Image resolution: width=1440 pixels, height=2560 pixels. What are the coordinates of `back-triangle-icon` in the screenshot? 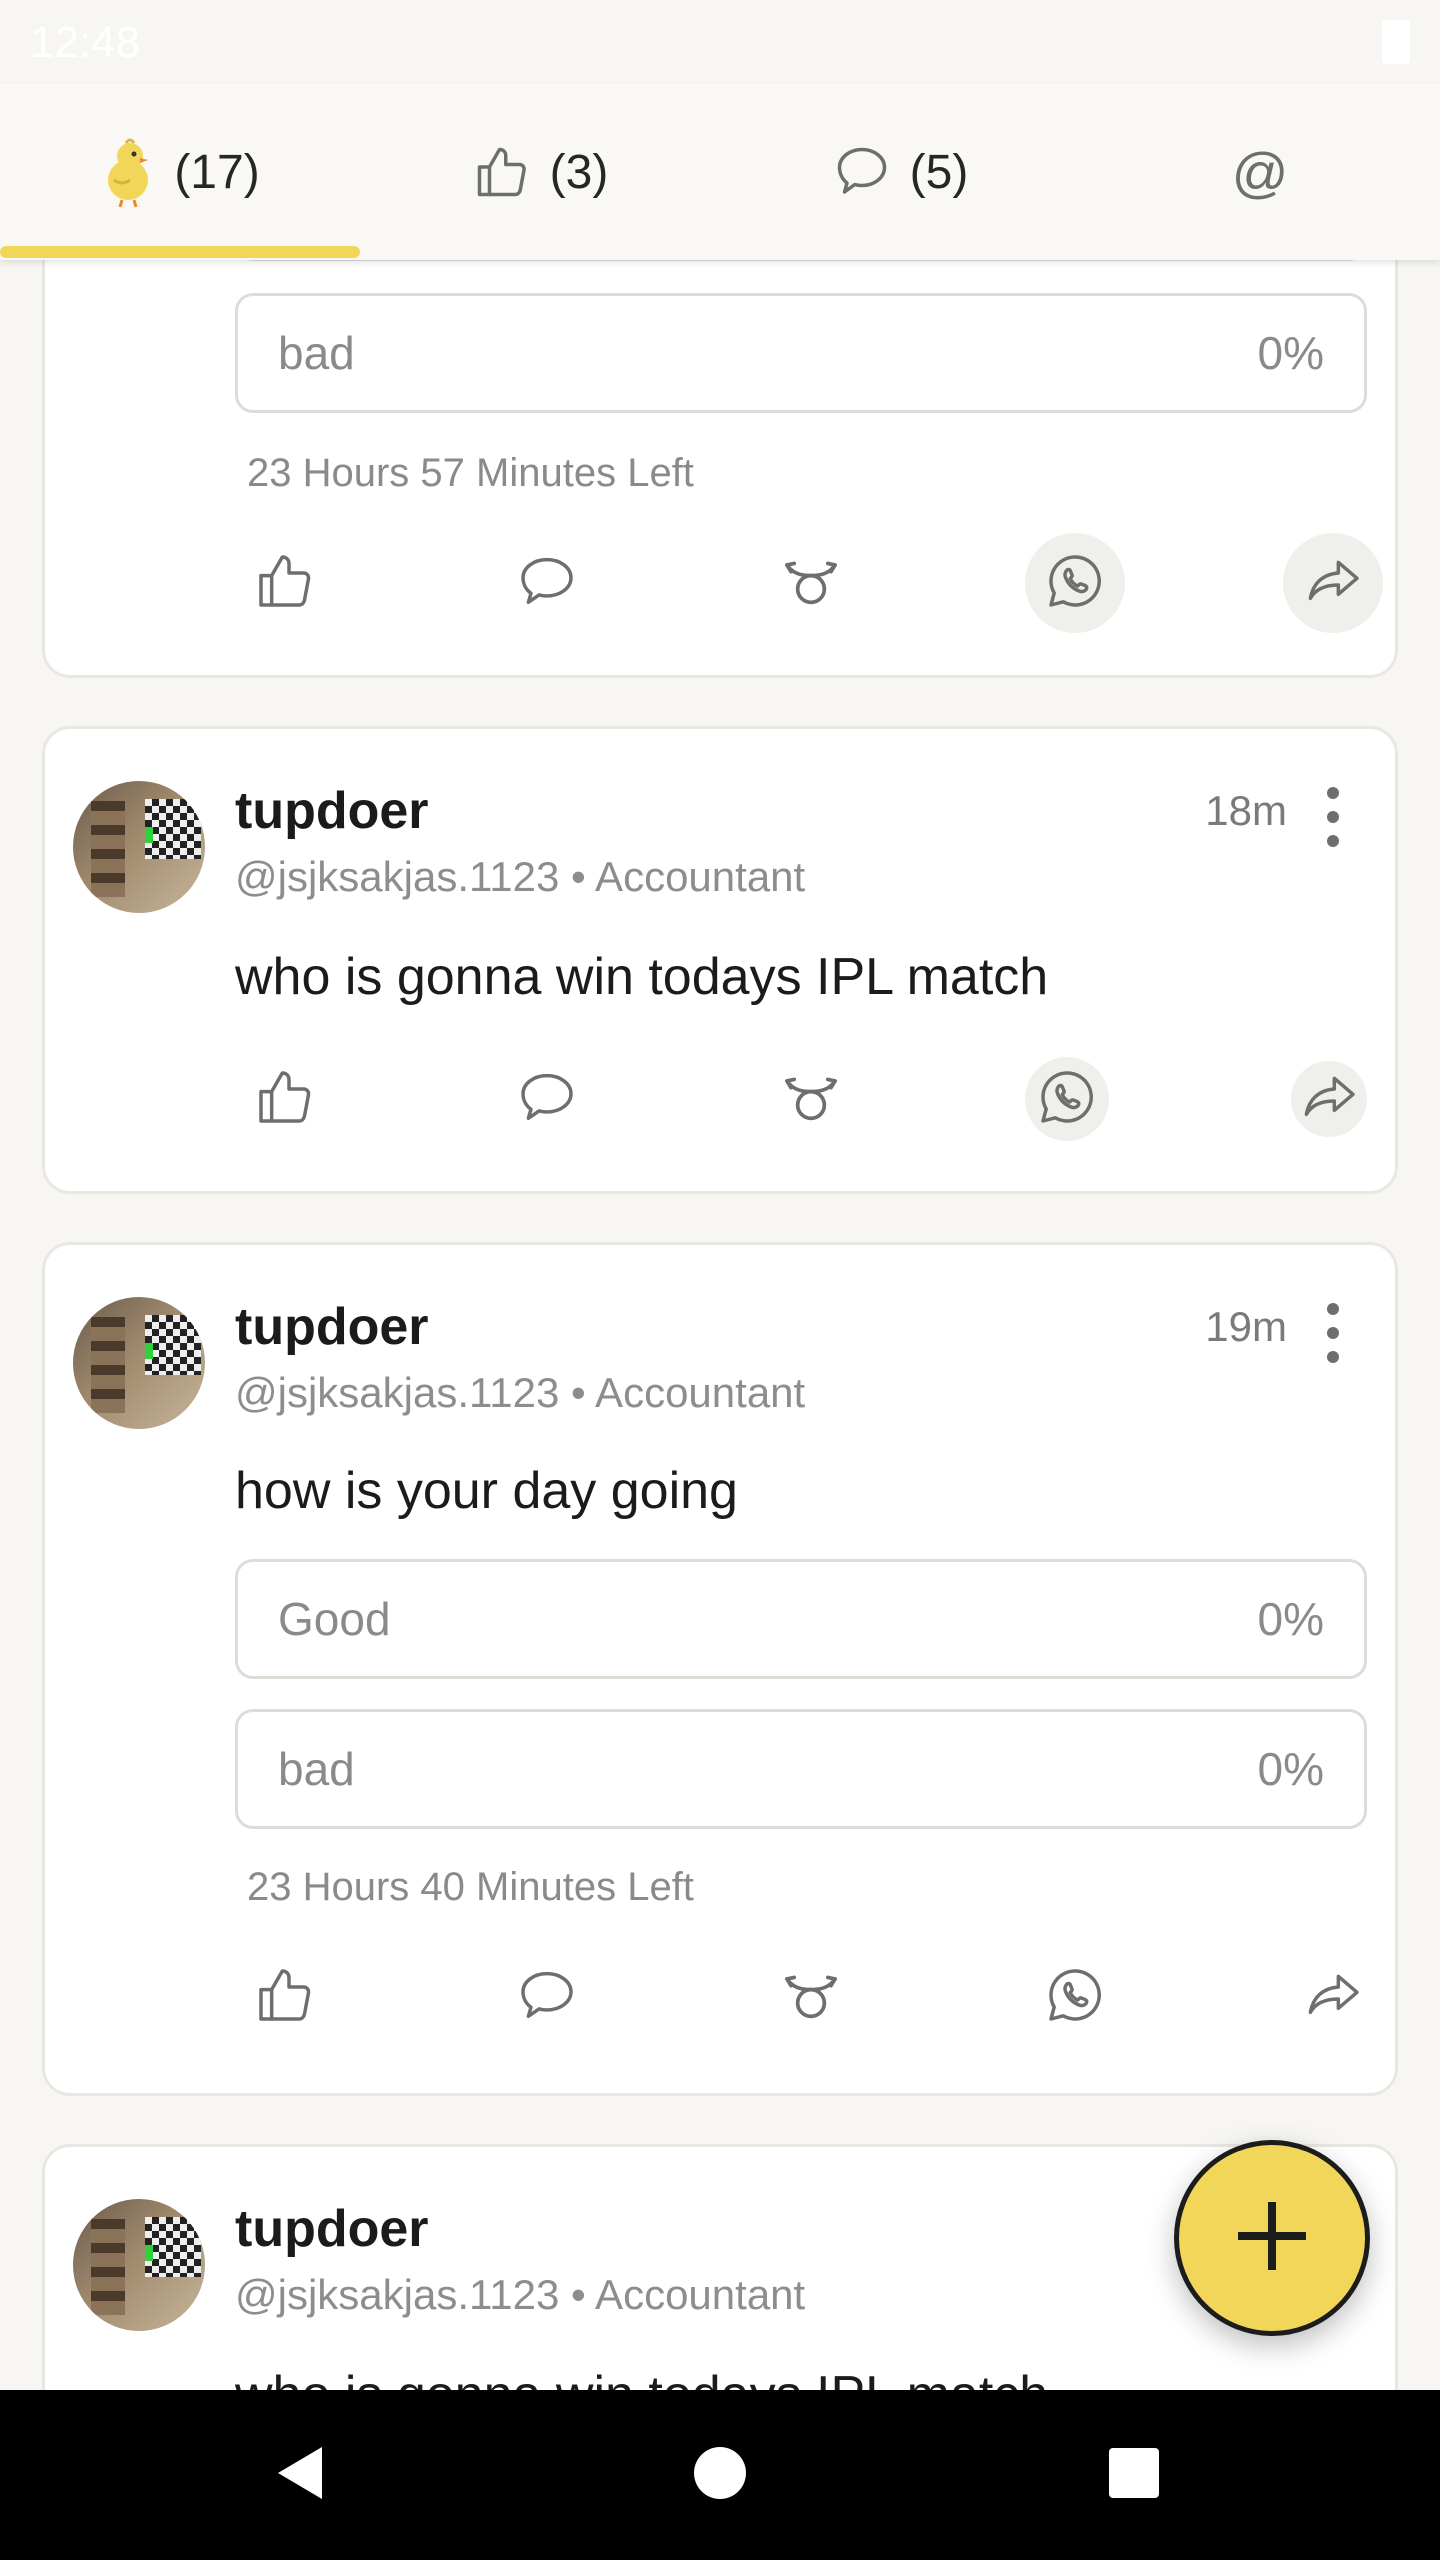 It's located at (300, 2475).